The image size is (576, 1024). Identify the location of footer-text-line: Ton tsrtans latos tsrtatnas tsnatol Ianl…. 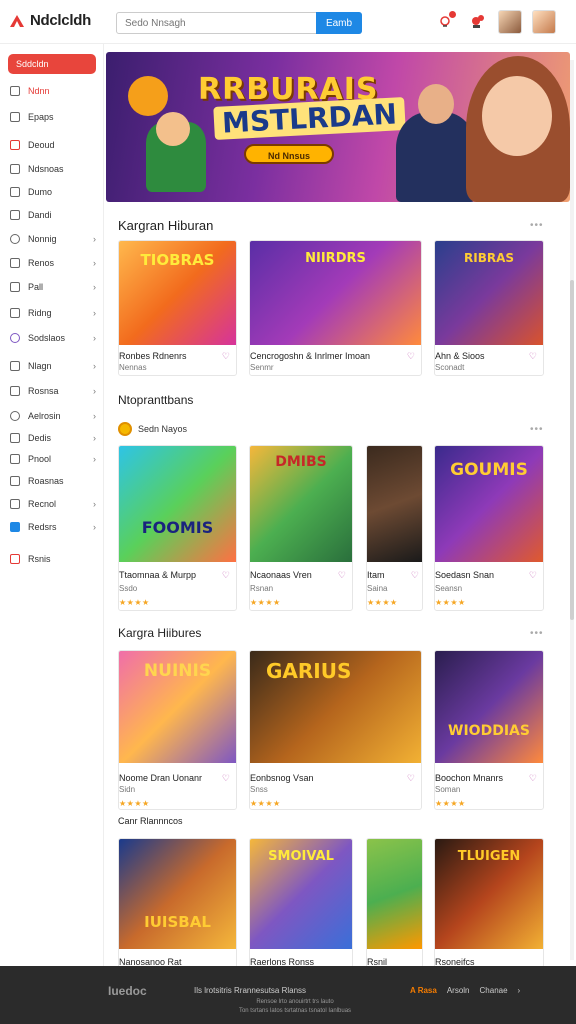
(295, 1011).